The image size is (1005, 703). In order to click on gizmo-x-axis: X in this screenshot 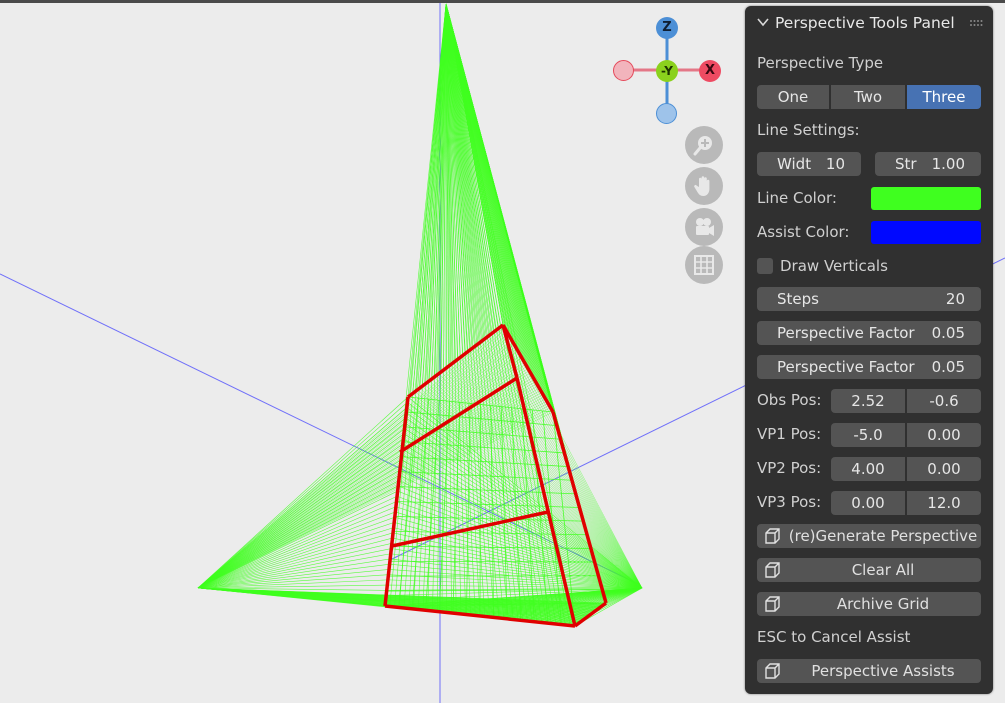, I will do `click(710, 71)`.